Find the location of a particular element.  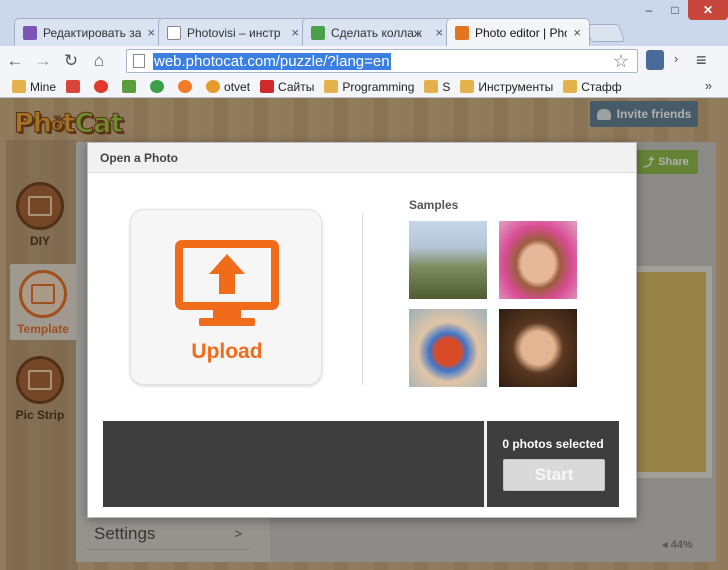

k-icon is located at coordinates (267, 86).